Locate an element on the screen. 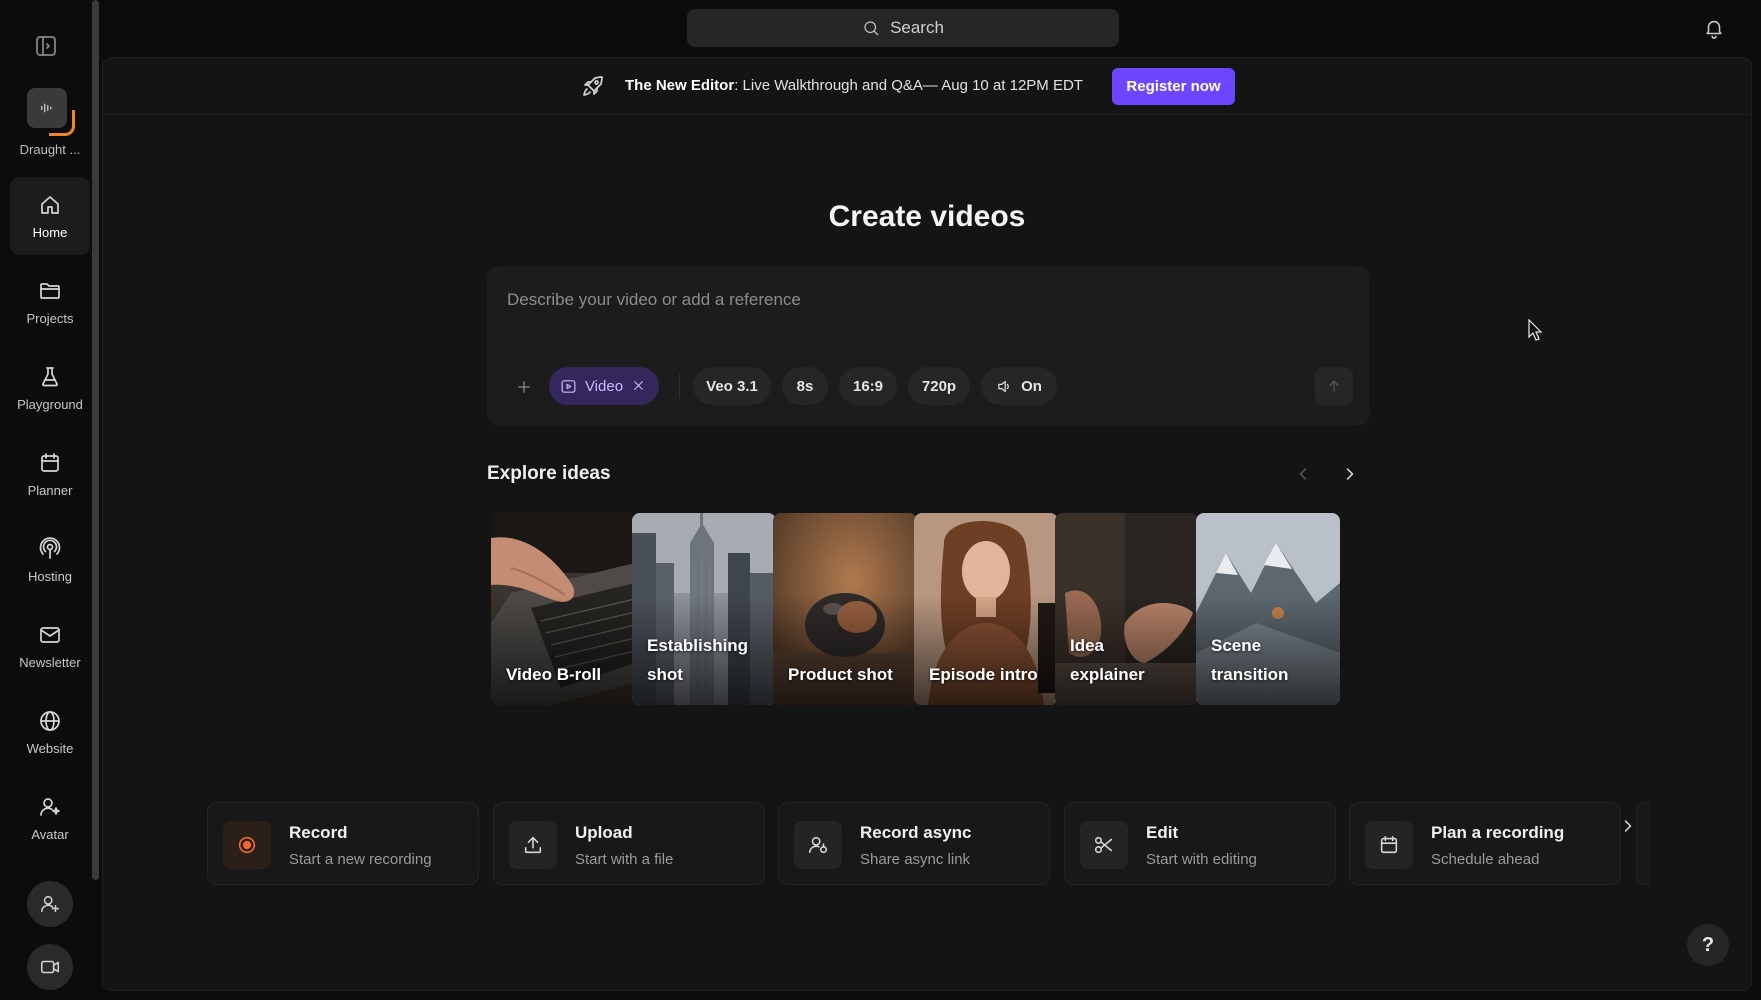  action-card-partial is located at coordinates (1643, 843).